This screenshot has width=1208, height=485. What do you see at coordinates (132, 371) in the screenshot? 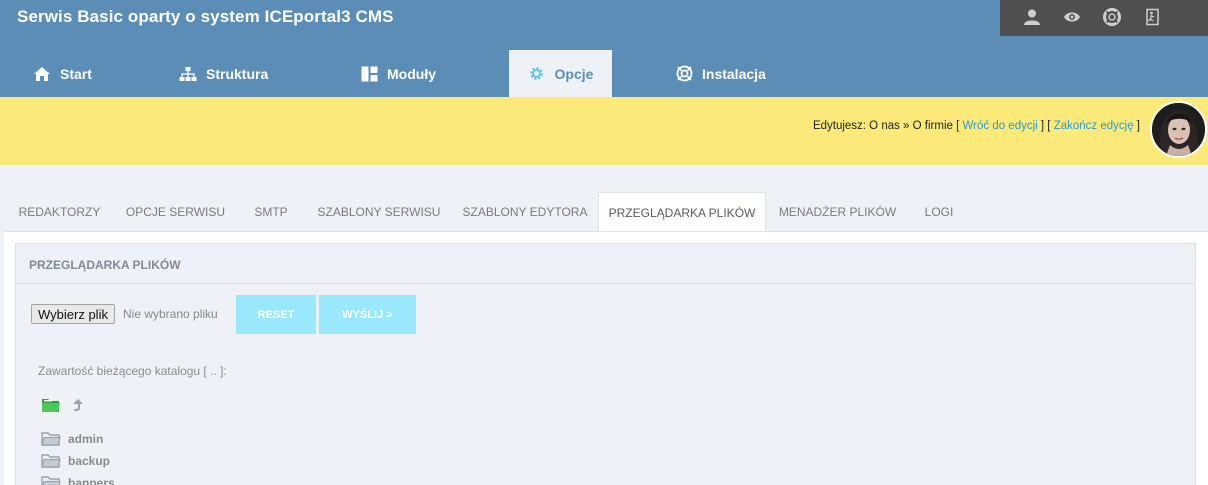
I see `current-directory-label: Zawartość bieżącego katalogu [ .. ]:` at bounding box center [132, 371].